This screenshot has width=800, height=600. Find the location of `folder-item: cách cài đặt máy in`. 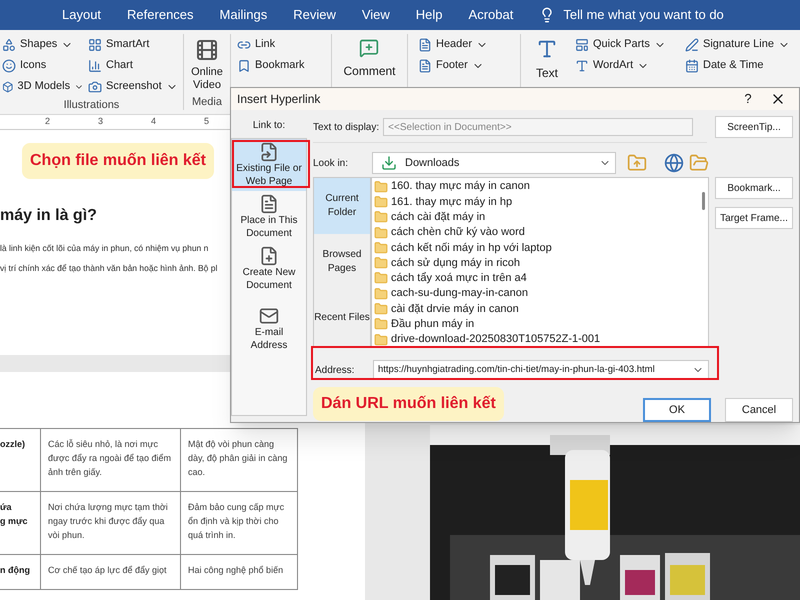

folder-item: cách cài đặt máy in is located at coordinates (536, 217).